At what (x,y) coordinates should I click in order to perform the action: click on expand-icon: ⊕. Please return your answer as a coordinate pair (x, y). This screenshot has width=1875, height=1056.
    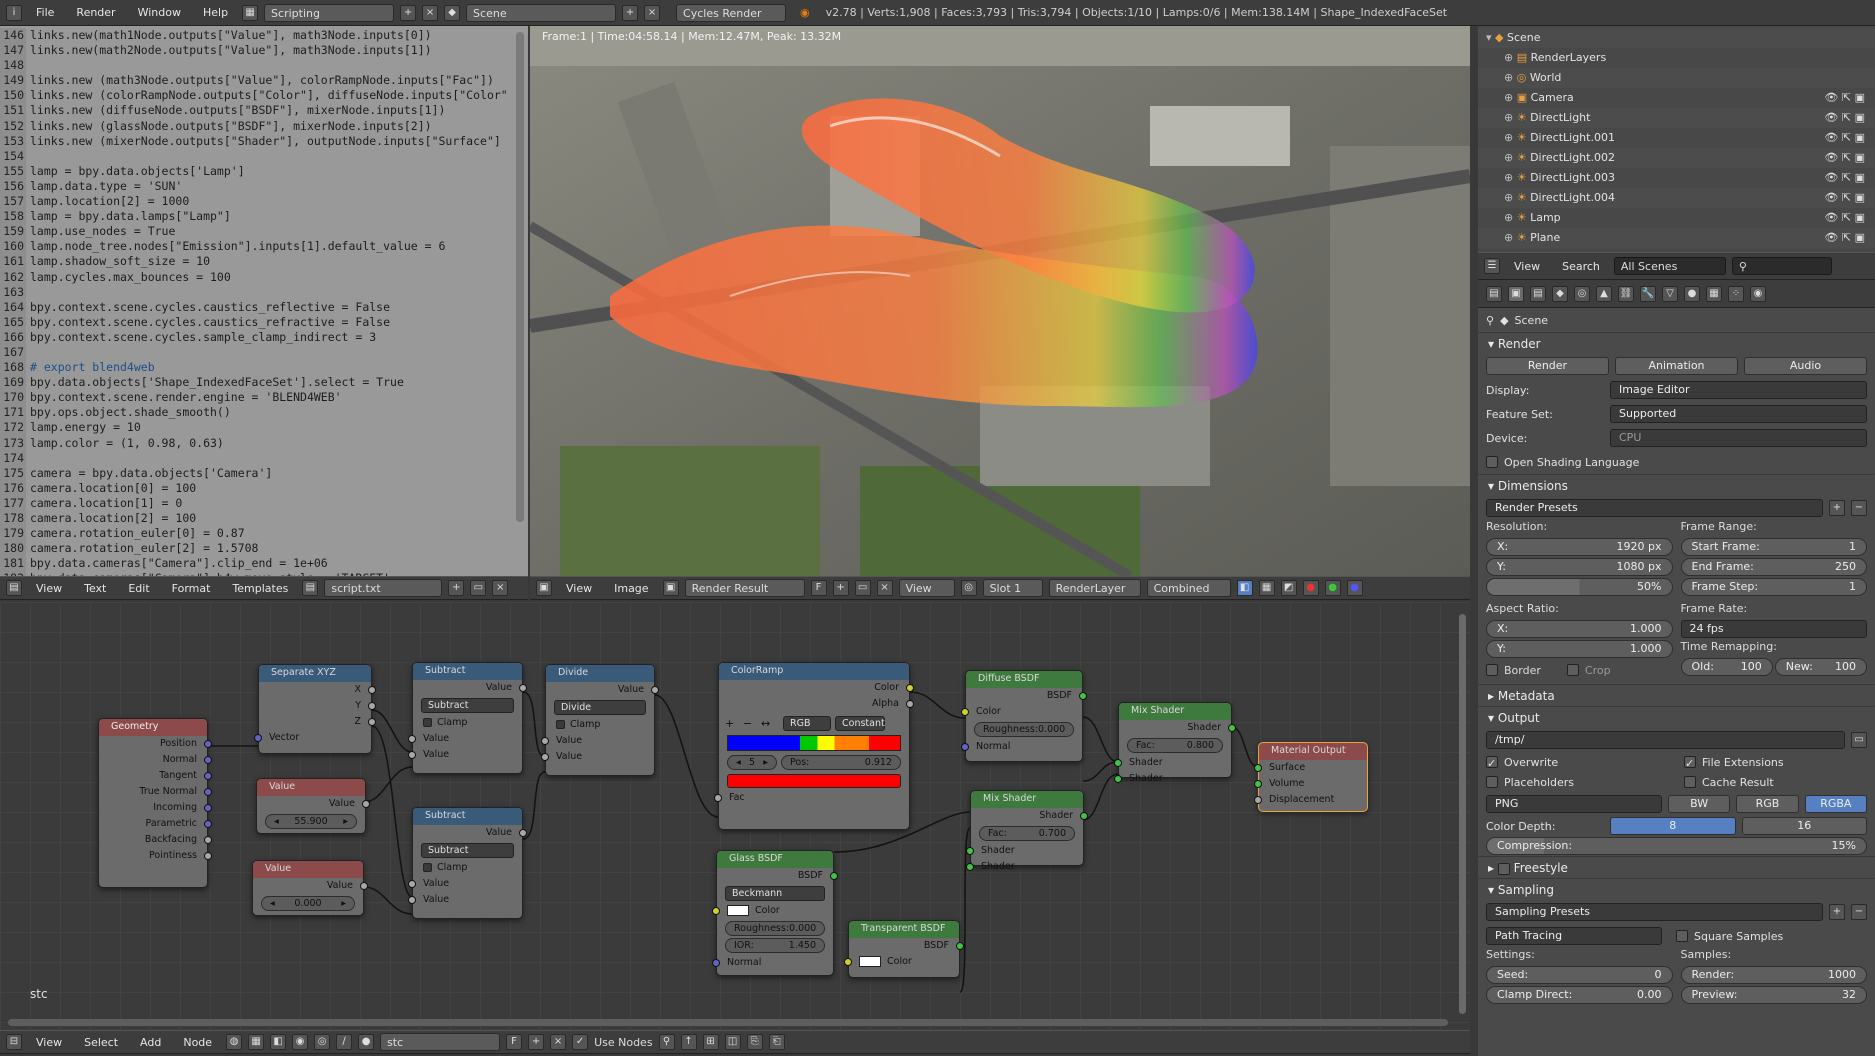
    Looking at the image, I should click on (1510, 77).